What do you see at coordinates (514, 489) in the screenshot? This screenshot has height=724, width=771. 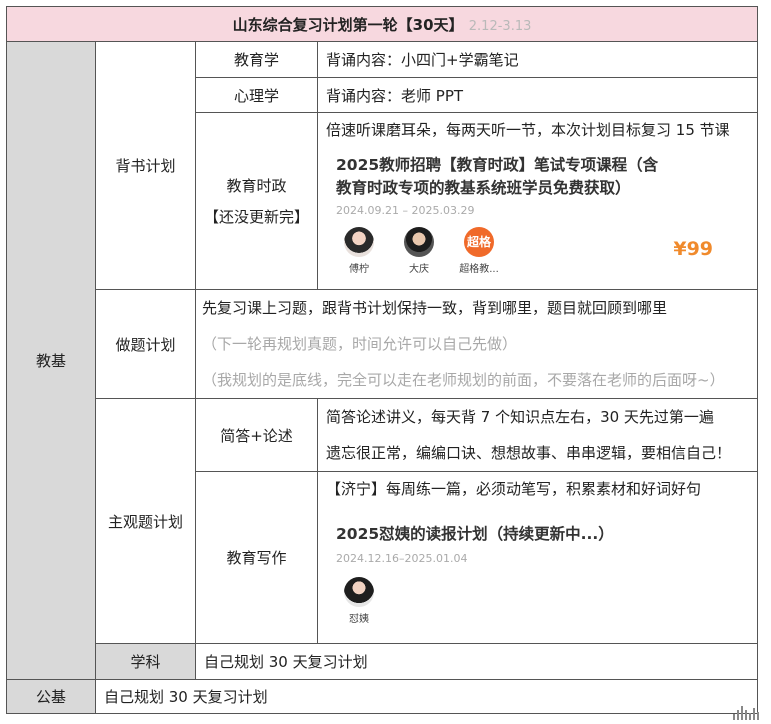 I see `xiezuo-content: 【济宁】每周练一篇，必须动笔写，积累素材和好词好句` at bounding box center [514, 489].